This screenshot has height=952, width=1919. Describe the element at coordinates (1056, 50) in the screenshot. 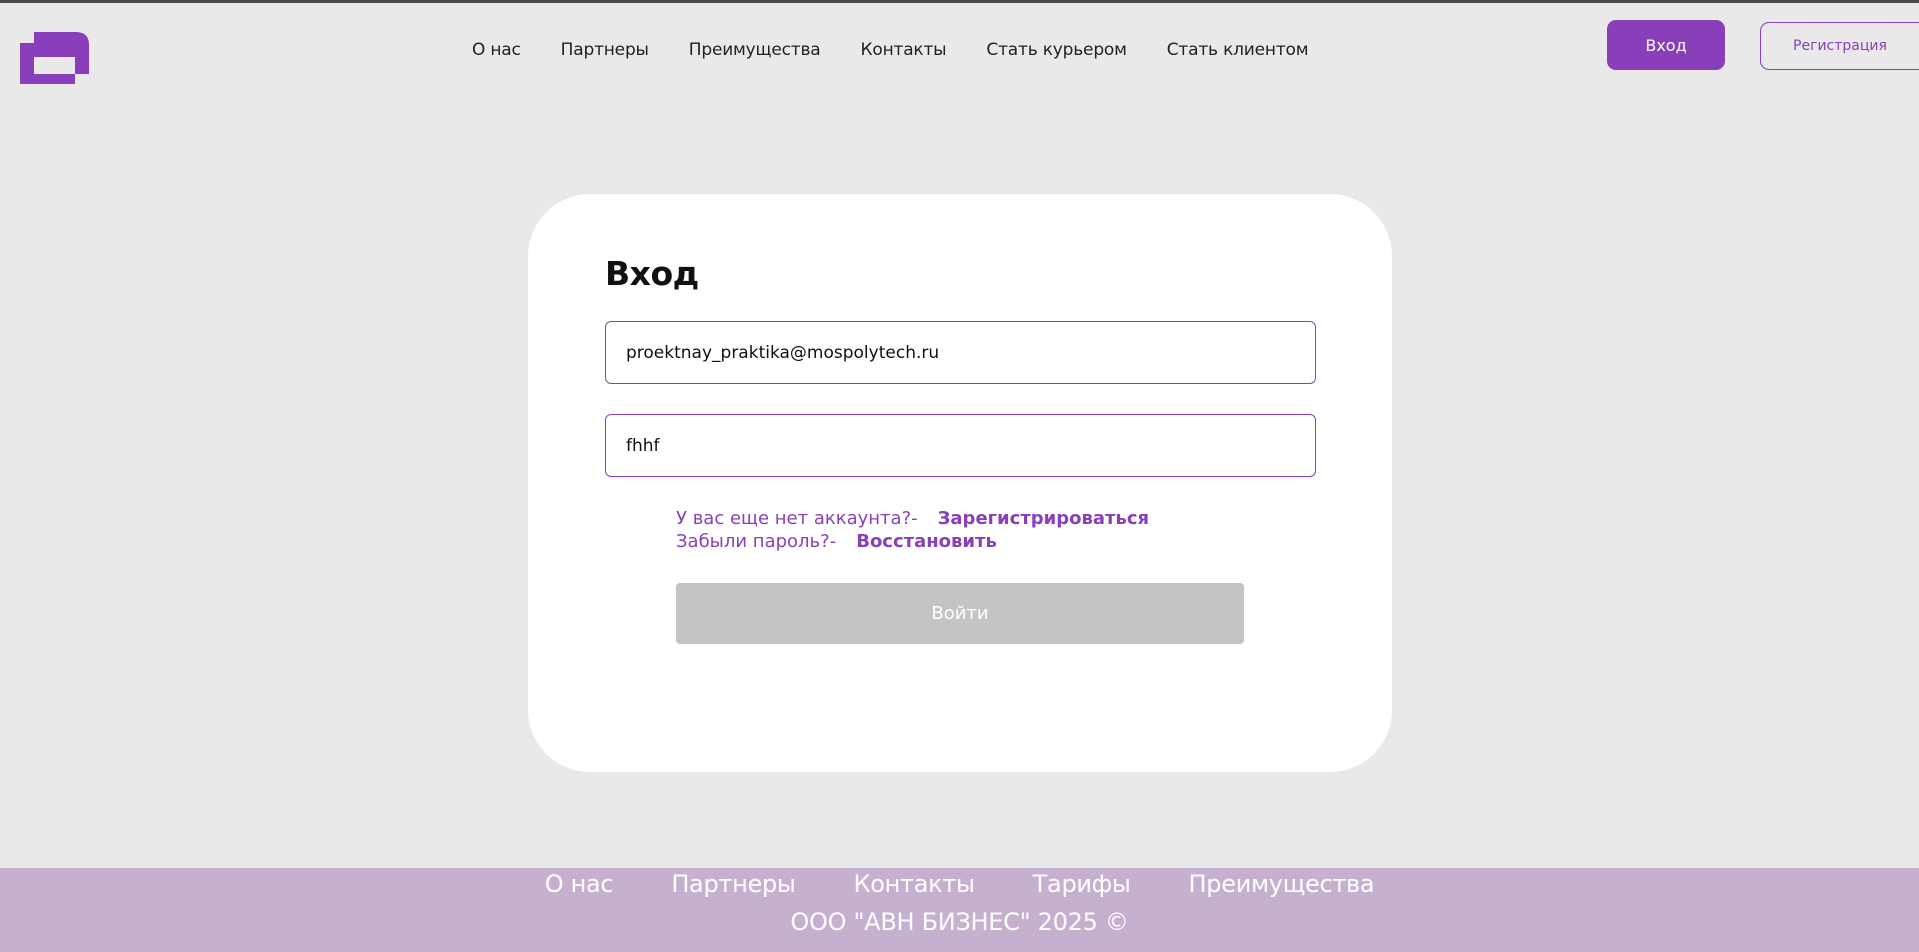

I see `nav-become-courier: Стать курьером` at that location.